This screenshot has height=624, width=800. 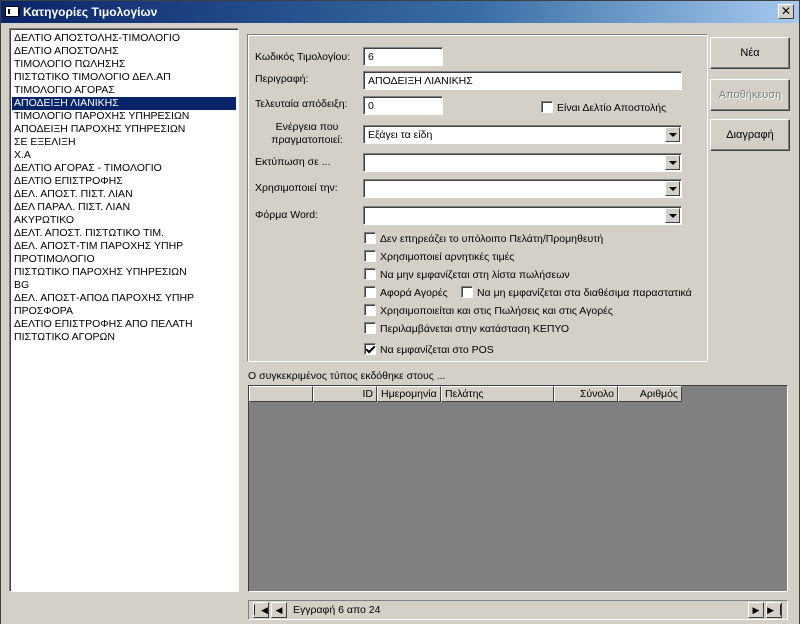 What do you see at coordinates (124, 194) in the screenshot?
I see `list-item: ΔΕΛ. ΑΠΟΣΤ. ΠΙΣΤ. ΛΙΑΝ` at bounding box center [124, 194].